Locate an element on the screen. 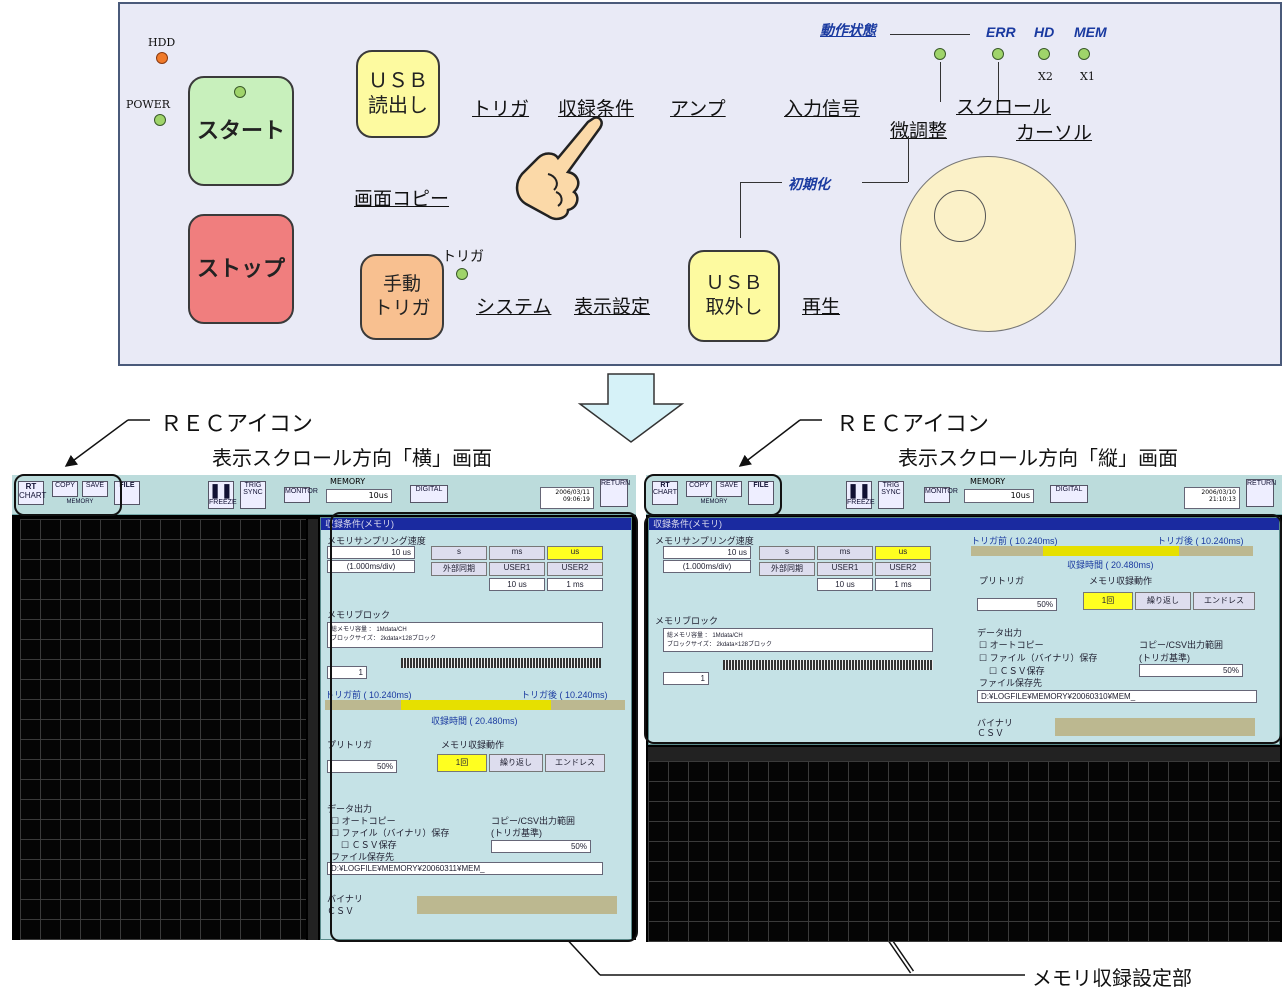 The image size is (1287, 992). freeze-label: FREEZE is located at coordinates (223, 502).